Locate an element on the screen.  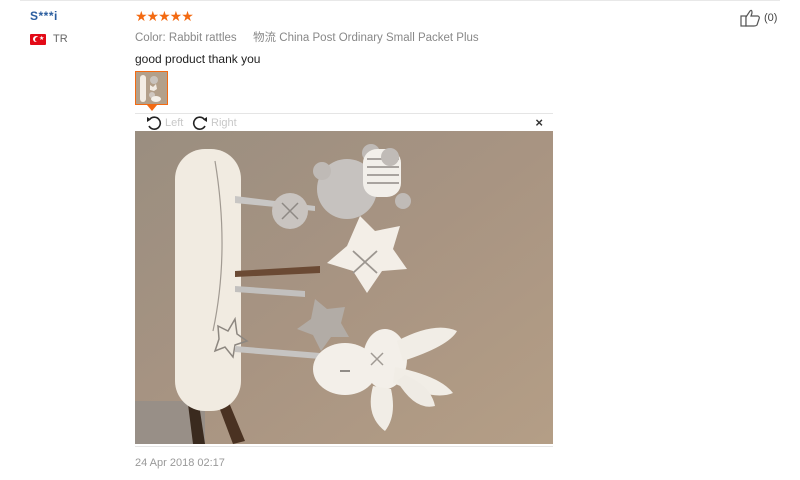
reviewer-country: ★ TR is located at coordinates (49, 39).